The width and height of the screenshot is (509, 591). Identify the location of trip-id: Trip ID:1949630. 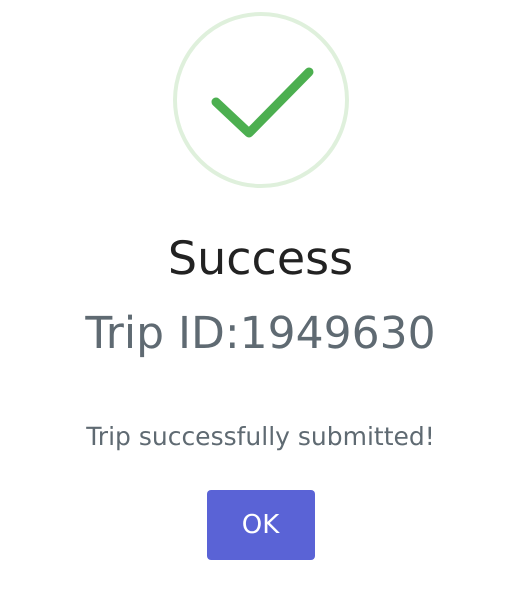
(260, 334).